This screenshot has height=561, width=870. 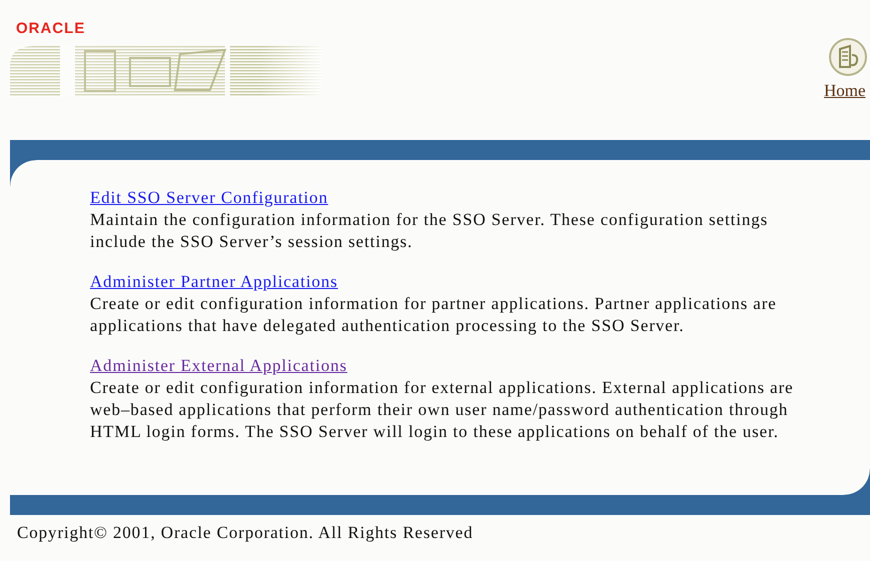 I want to click on link-description: Maintain the configuration information for the SSO Server. These configuration settings include the SSO Server’s session settings., so click(x=430, y=231).